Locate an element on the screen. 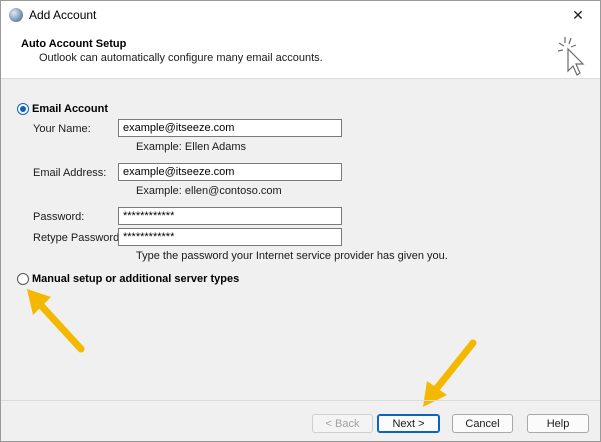  close-icon: ✕ is located at coordinates (578, 14).